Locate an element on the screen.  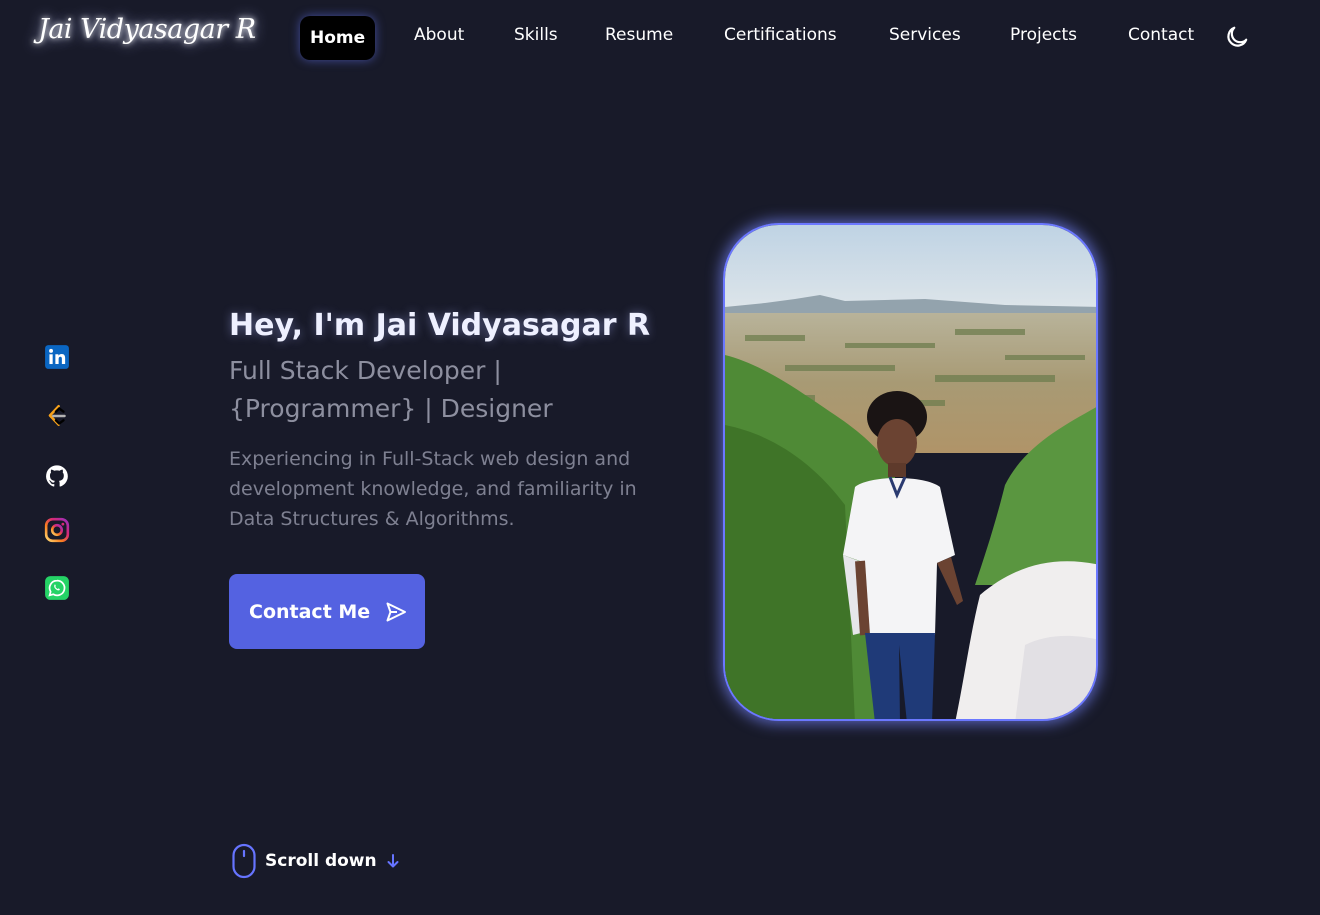
scroll-down-label: Scroll down is located at coordinates (321, 861).